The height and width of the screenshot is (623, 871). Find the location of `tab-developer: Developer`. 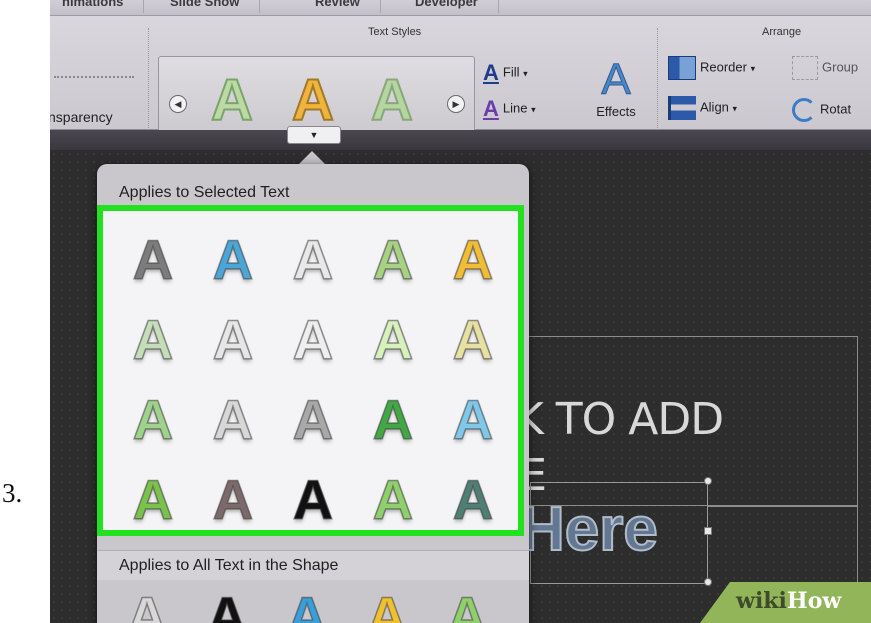

tab-developer: Developer is located at coordinates (447, 6).